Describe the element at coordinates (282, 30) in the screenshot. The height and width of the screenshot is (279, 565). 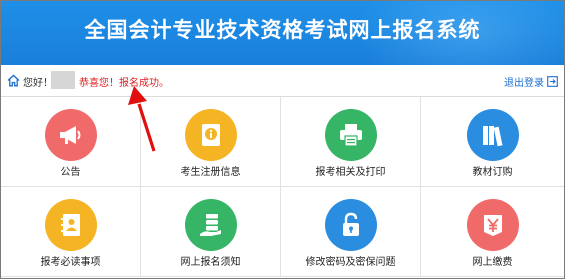
I see `page-title: 全国会计专业技术资格考试网上报名系统` at that location.